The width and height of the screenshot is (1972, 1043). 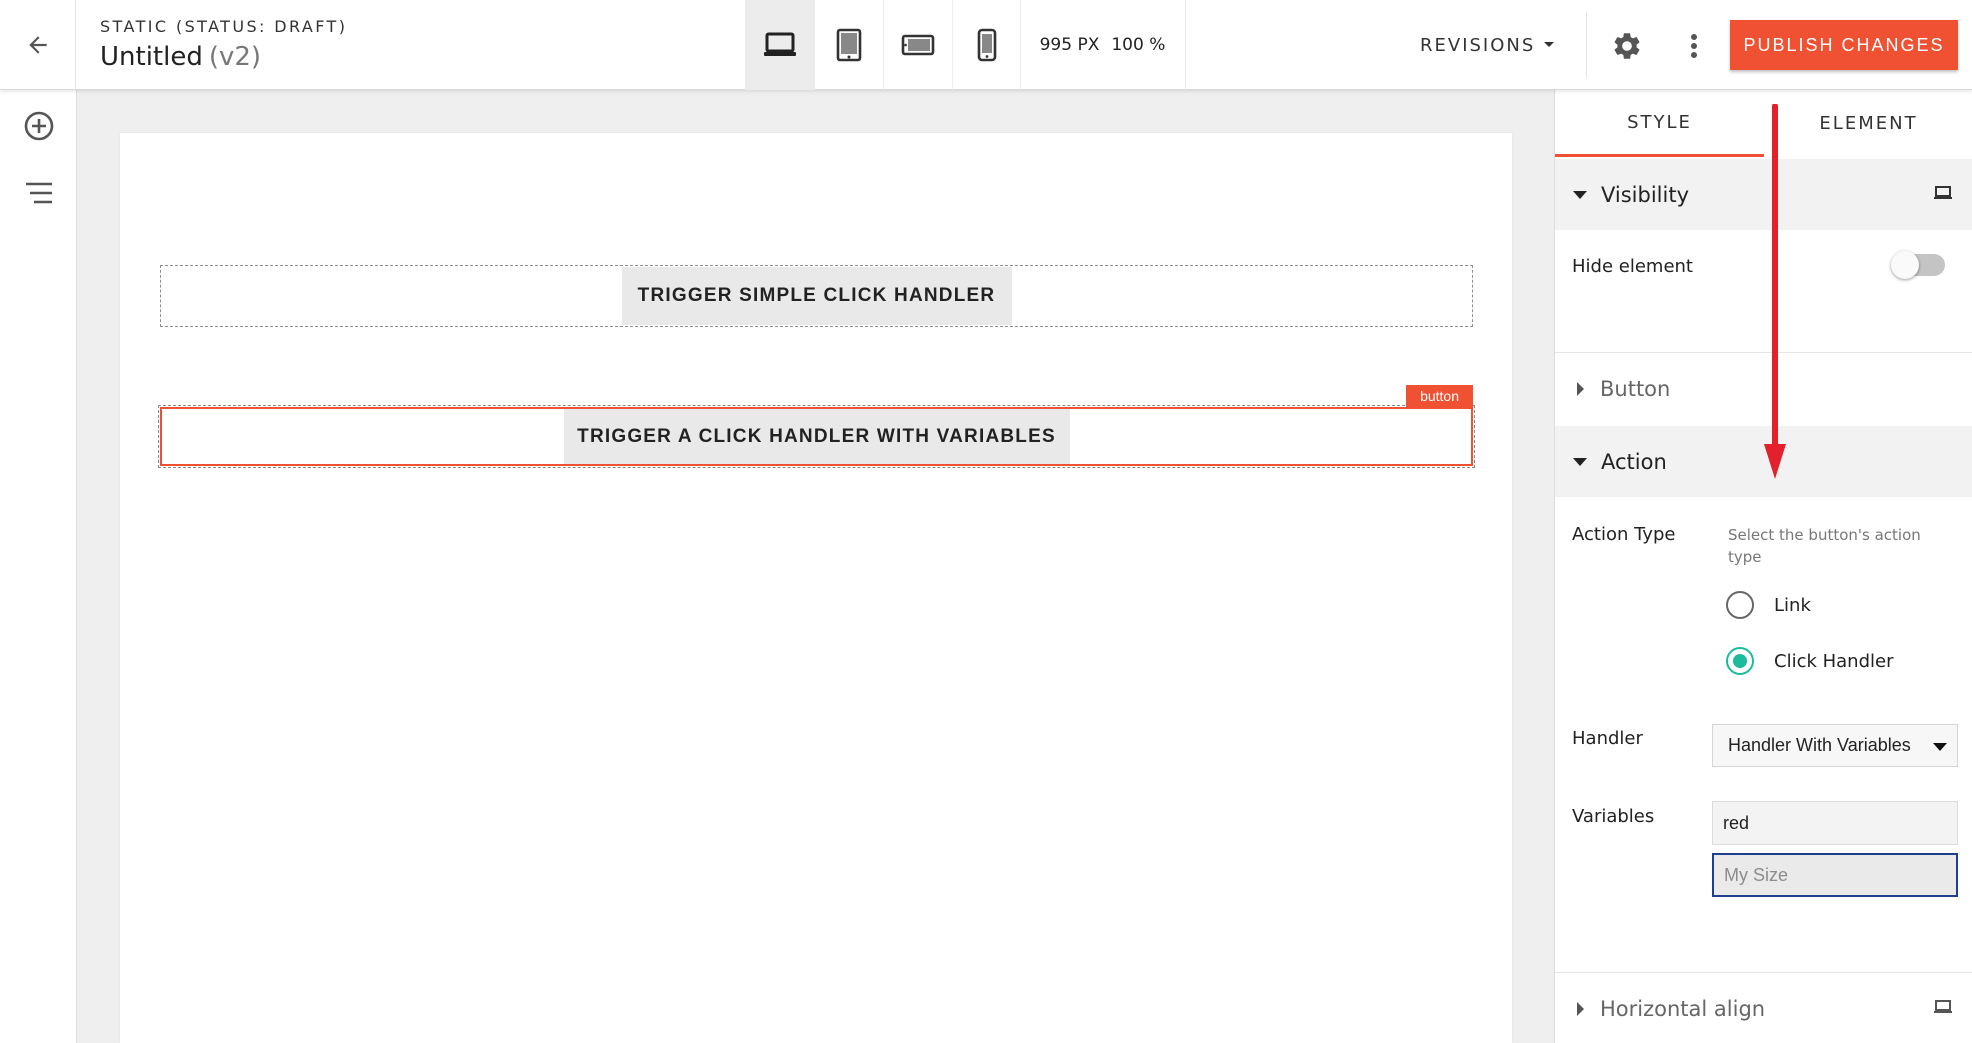 I want to click on viewport-width: 995 PX, so click(x=1069, y=45).